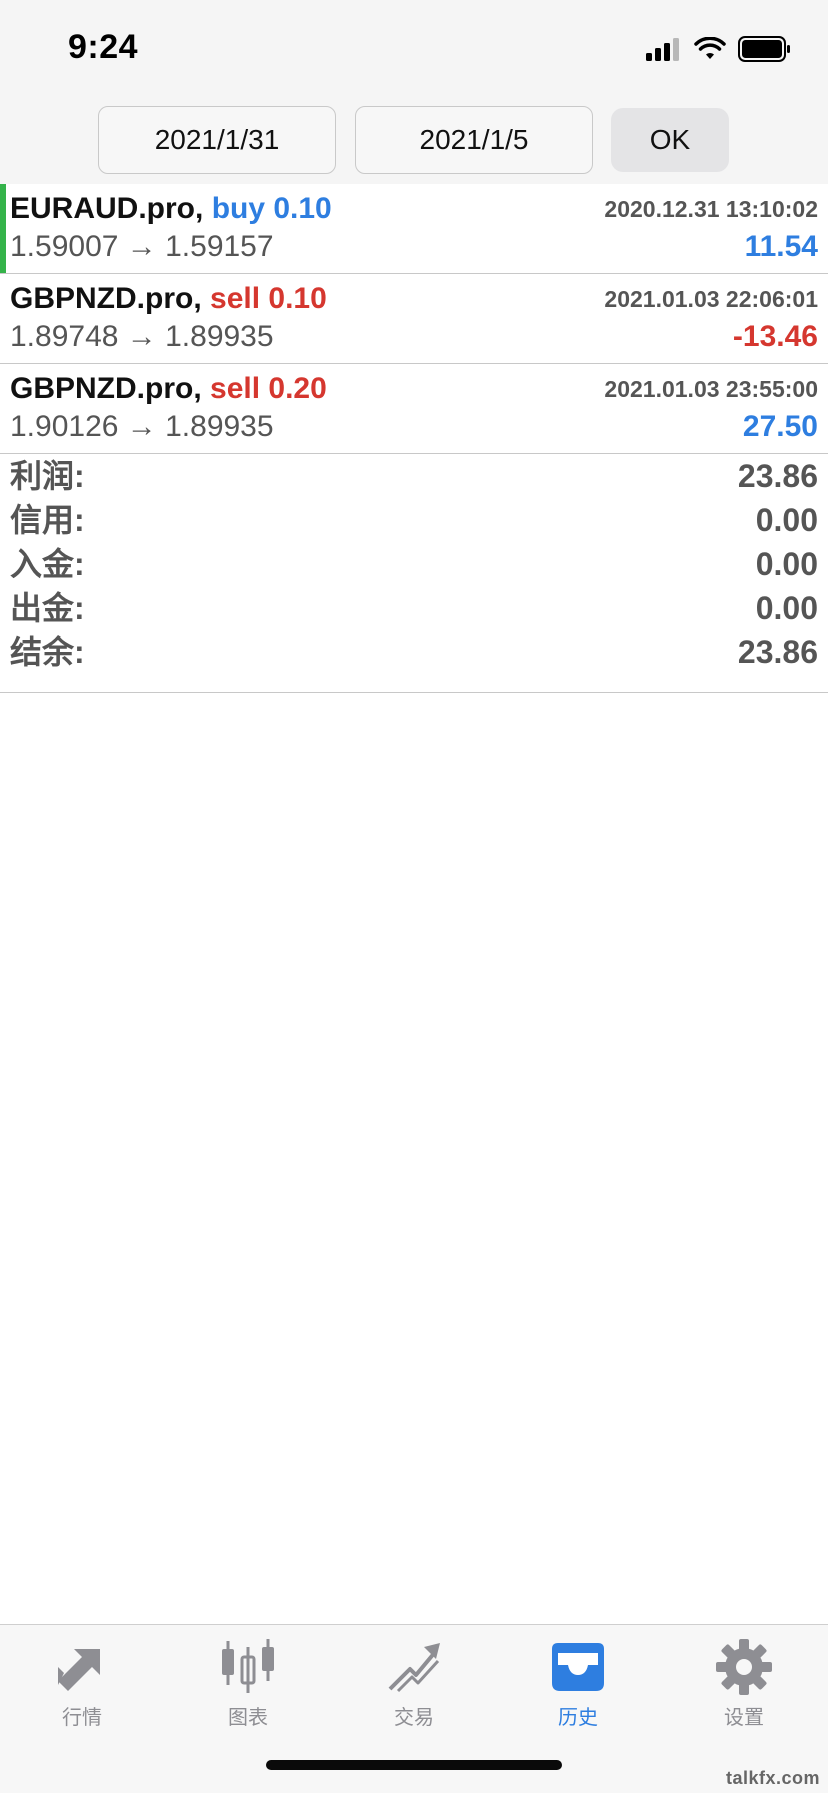  I want to click on tab-label: 图表, so click(248, 1718).